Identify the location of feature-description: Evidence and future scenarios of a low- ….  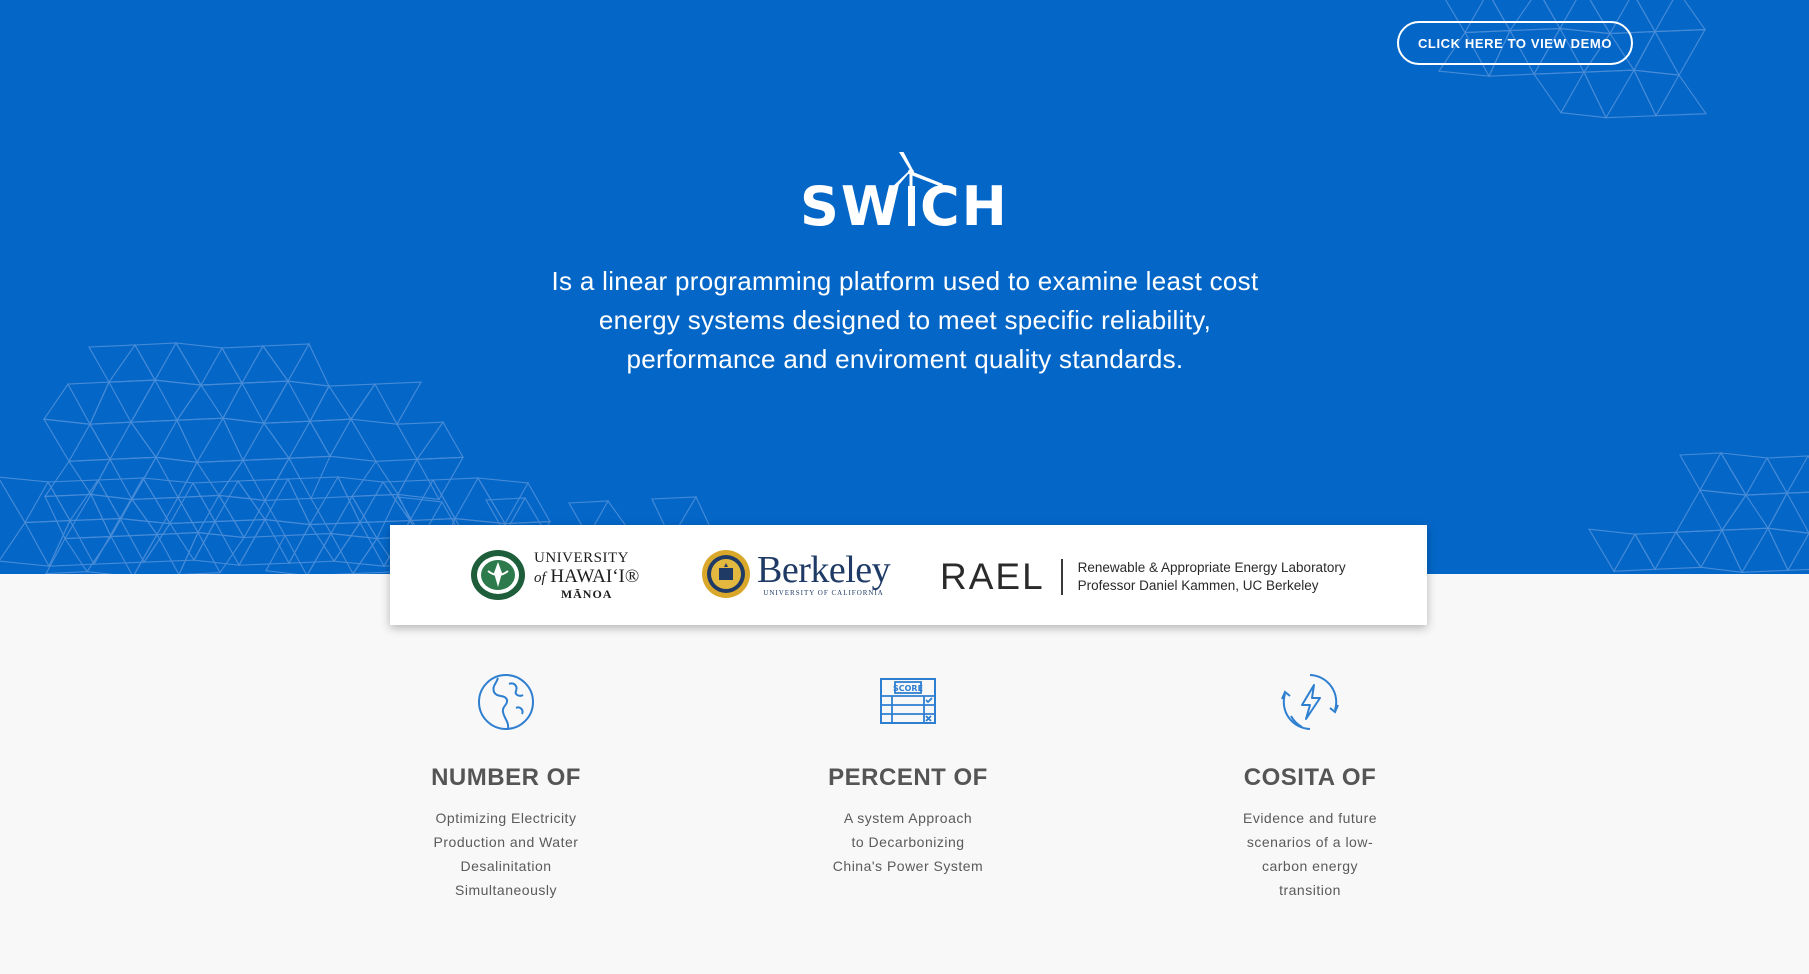
(1310, 854).